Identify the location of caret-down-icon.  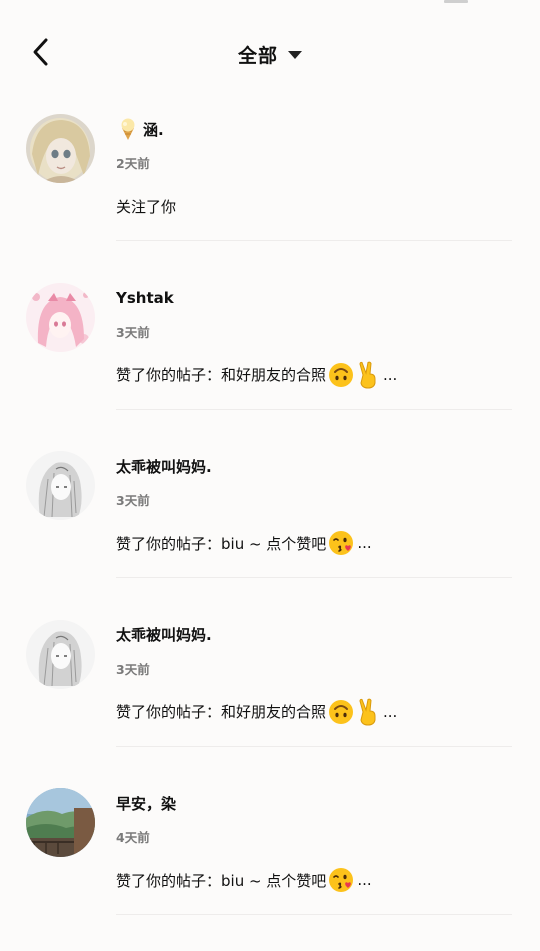
(295, 55).